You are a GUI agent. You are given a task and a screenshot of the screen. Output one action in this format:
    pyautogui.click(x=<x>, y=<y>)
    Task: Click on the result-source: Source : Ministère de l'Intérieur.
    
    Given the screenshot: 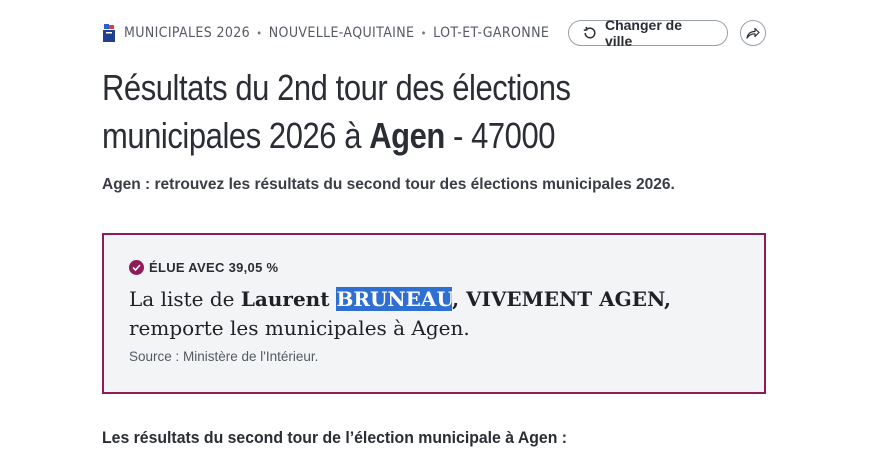 What is the action you would take?
    pyautogui.click(x=224, y=356)
    